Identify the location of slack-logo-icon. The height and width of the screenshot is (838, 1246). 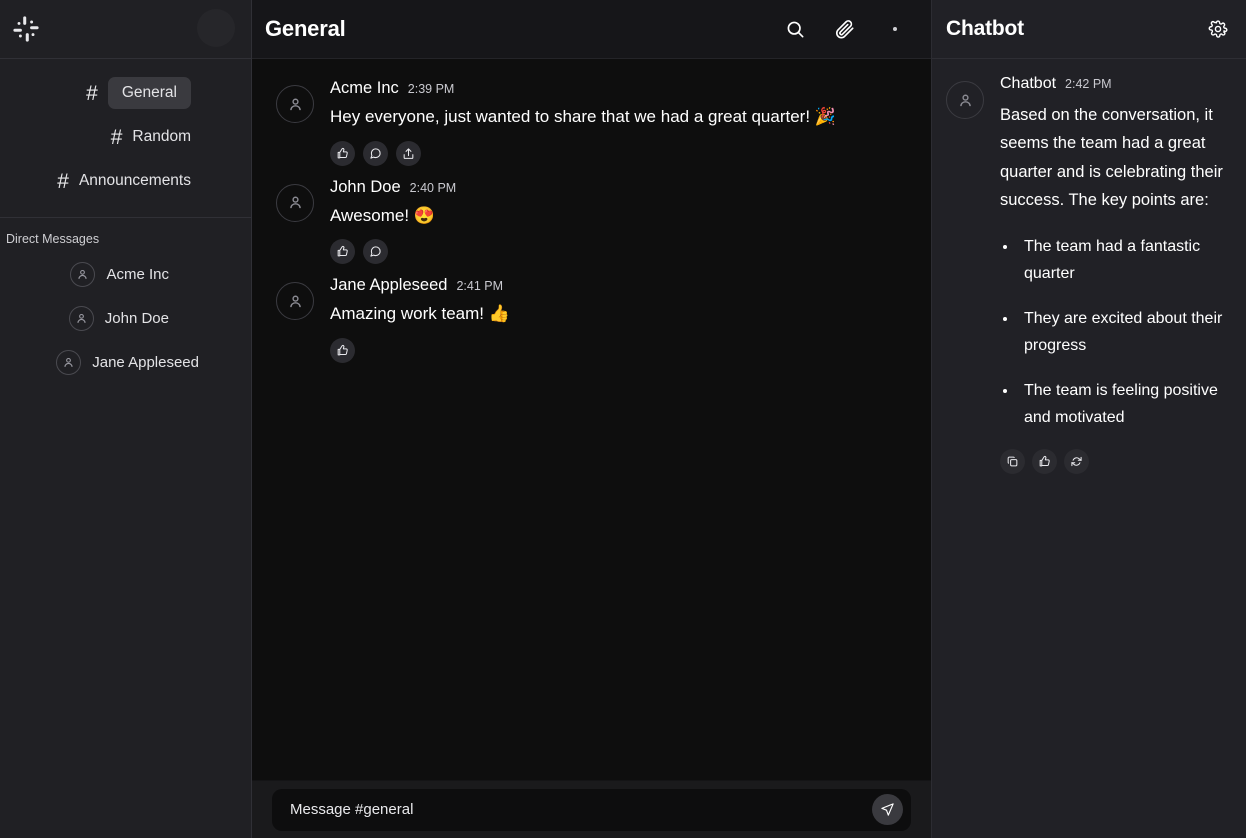
(26, 29).